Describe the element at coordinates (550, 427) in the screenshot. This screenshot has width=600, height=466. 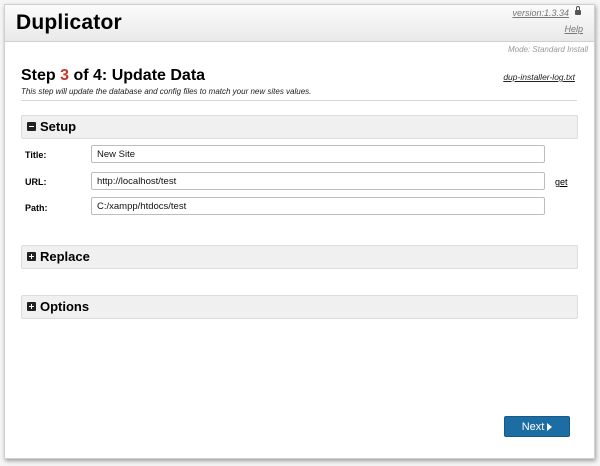
I see `caret-right-icon` at that location.